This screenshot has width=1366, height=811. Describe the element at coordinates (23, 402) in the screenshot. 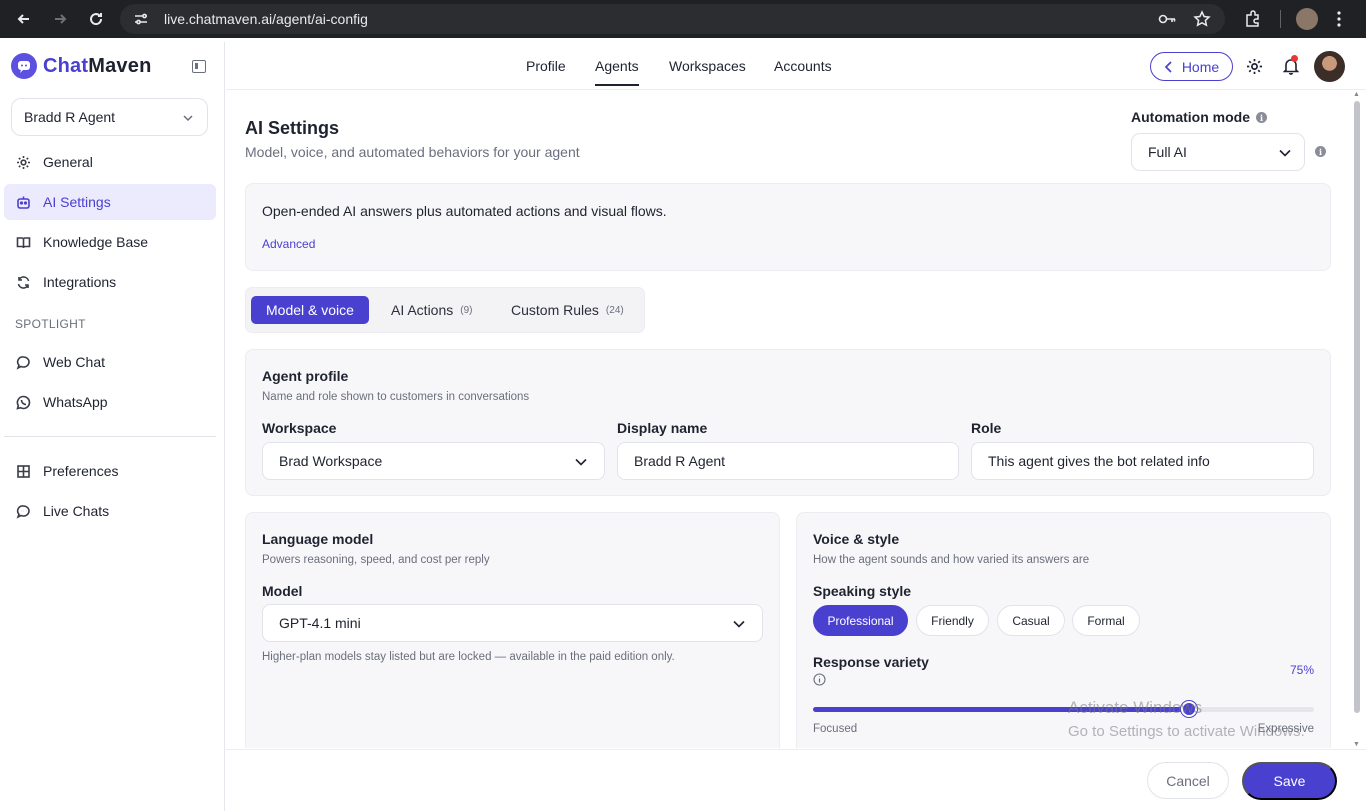

I see `whatsapp-icon` at that location.